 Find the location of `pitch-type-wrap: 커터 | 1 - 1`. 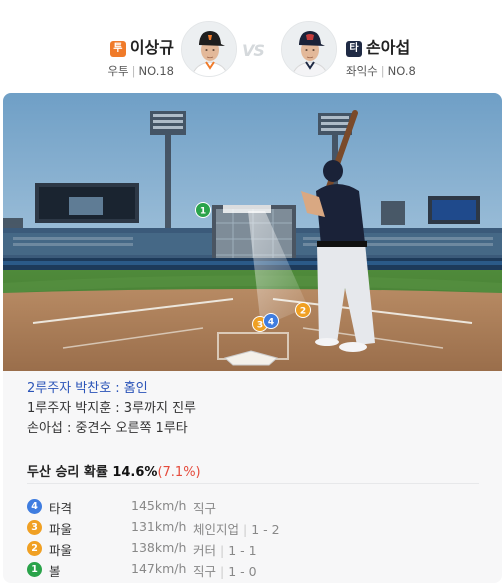

pitch-type-wrap: 커터 | 1 - 1 is located at coordinates (225, 549).